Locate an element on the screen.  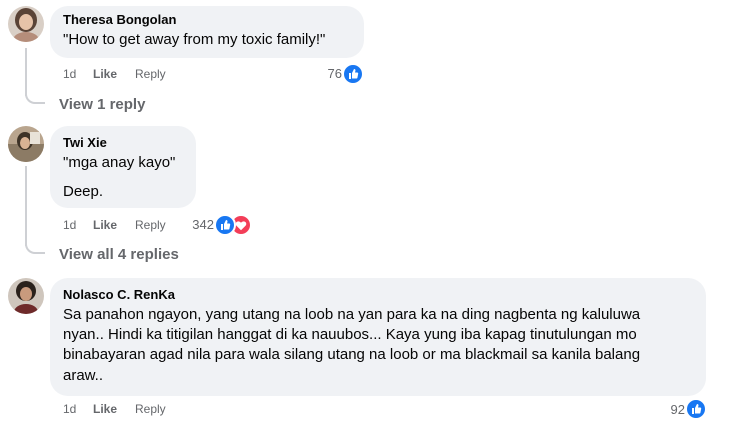
comment-author: Nolasco C. RenKa is located at coordinates (119, 294).